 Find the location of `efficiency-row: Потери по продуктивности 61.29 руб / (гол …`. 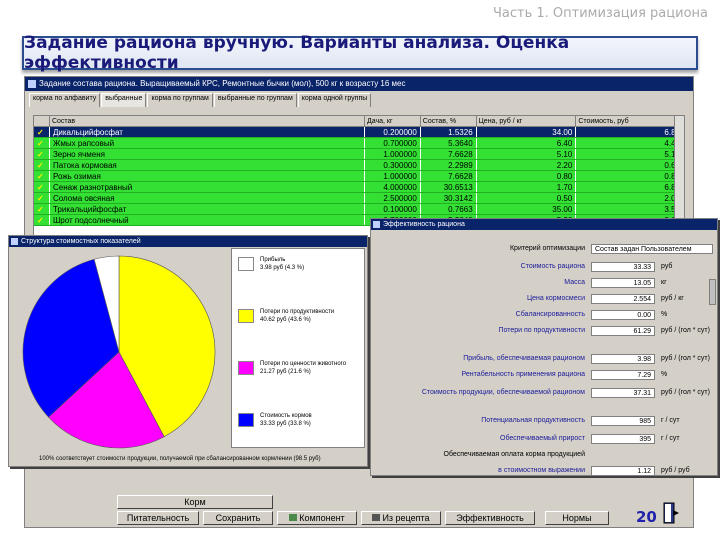

efficiency-row: Потери по продуктивности 61.29 руб / (гол … is located at coordinates (544, 331).